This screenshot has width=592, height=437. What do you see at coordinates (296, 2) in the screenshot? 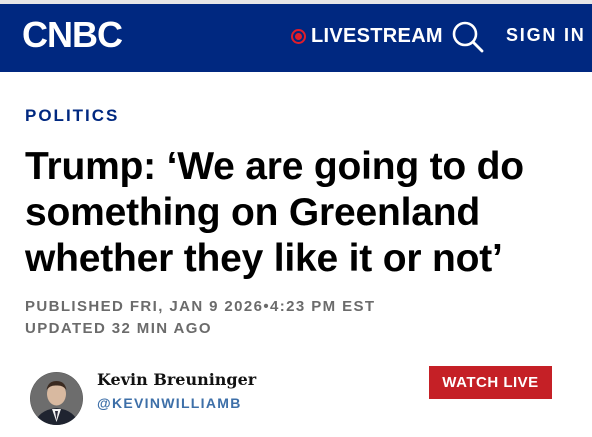
I see `header-top-edge` at bounding box center [296, 2].